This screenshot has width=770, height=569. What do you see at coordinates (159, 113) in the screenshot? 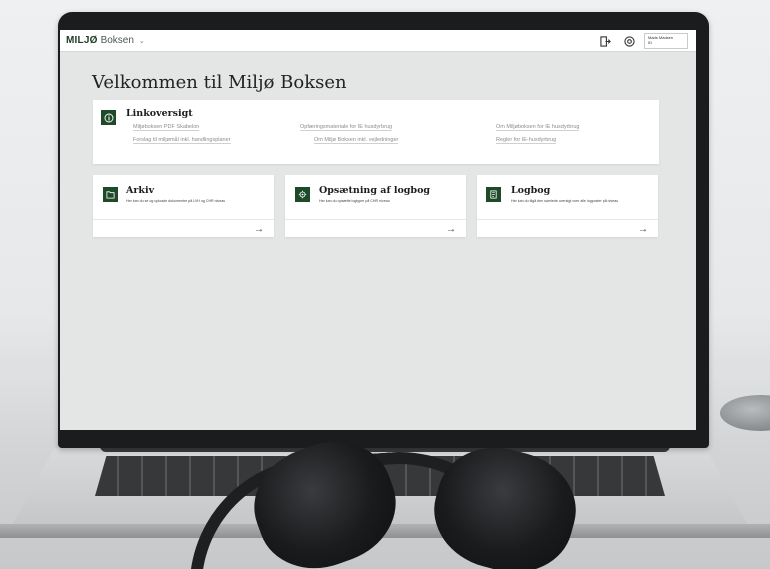
I see `links-card-title: Linkoversigt` at bounding box center [159, 113].